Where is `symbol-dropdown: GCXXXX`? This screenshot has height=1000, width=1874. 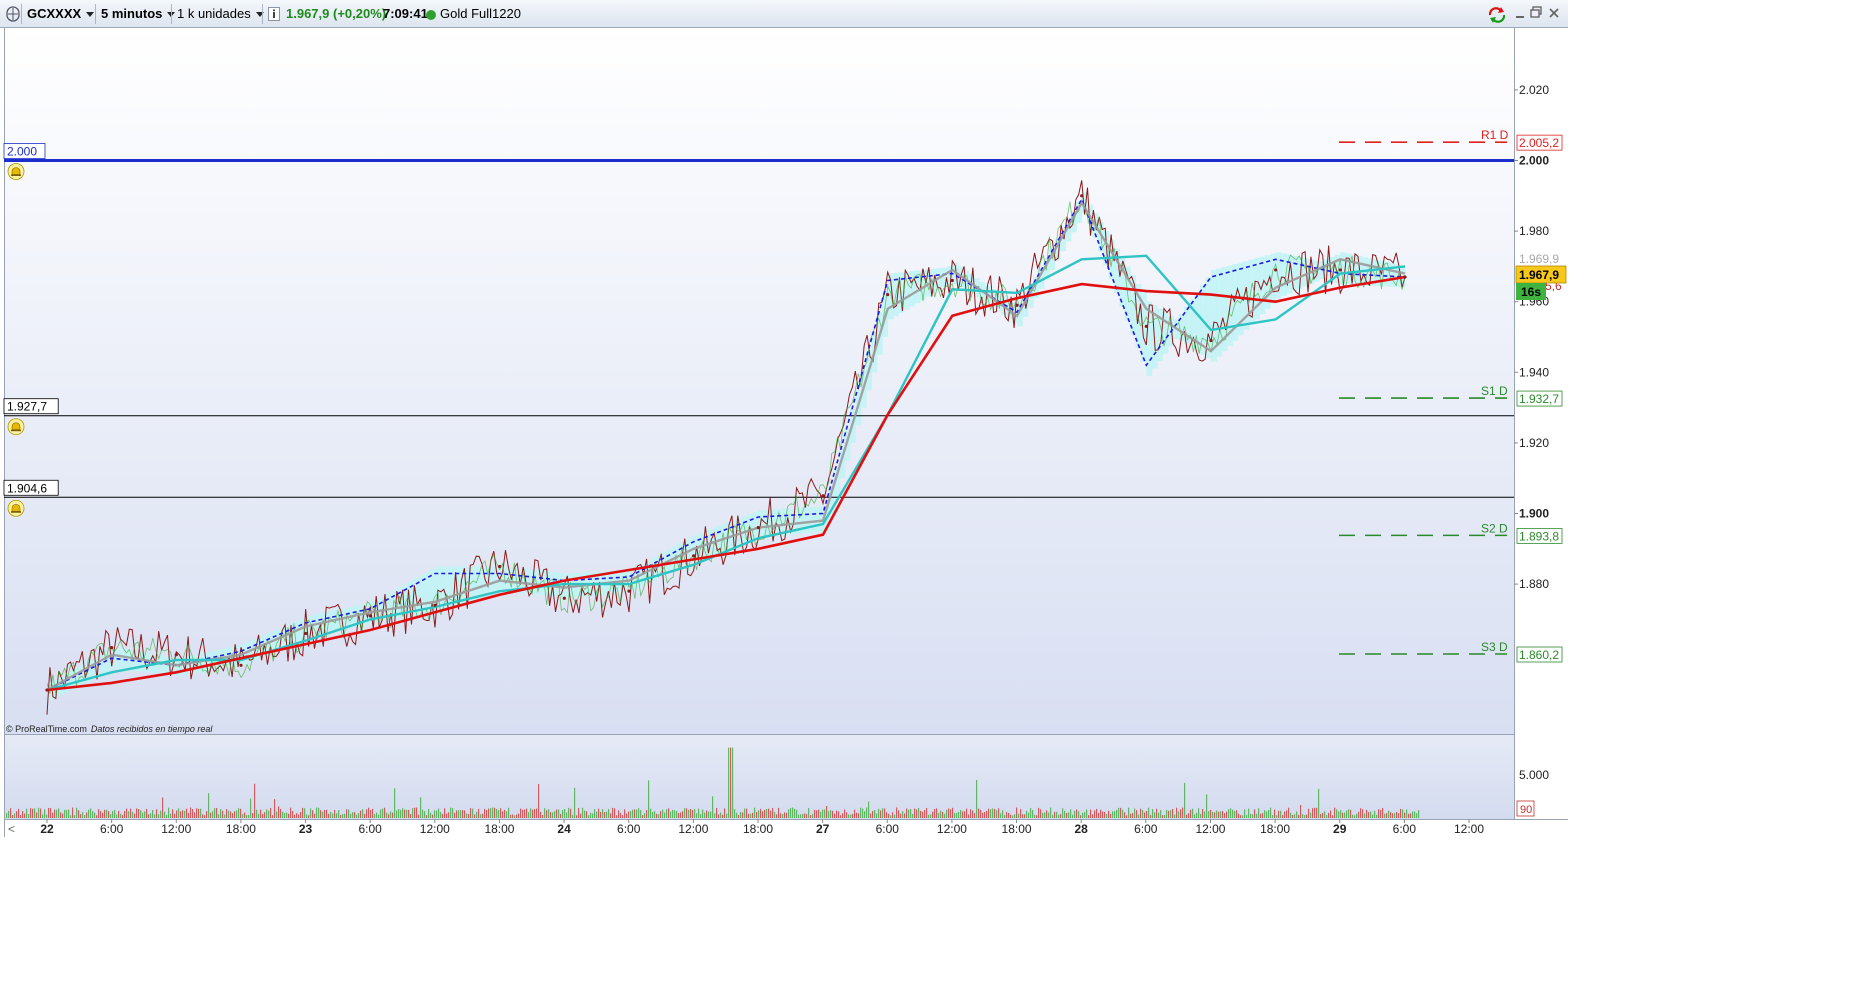
symbol-dropdown: GCXXXX is located at coordinates (61, 14).